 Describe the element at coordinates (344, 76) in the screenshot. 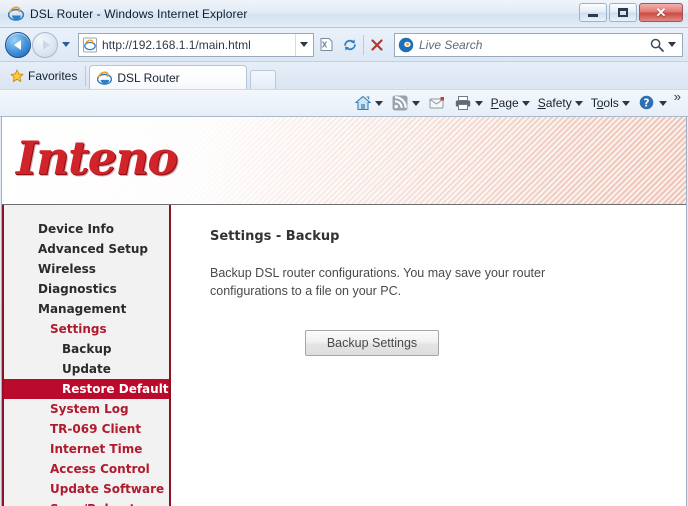

I see `tab-bar: Favorites DSL Router` at that location.